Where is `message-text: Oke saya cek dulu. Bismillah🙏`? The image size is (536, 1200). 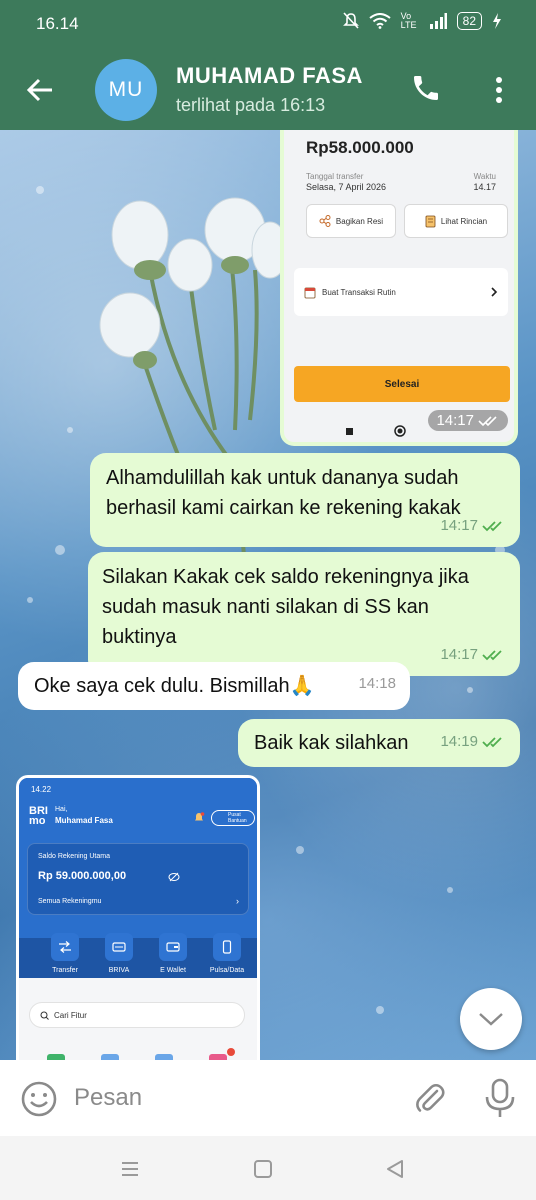
message-text: Oke saya cek dulu. Bismillah🙏 is located at coordinates (174, 686).